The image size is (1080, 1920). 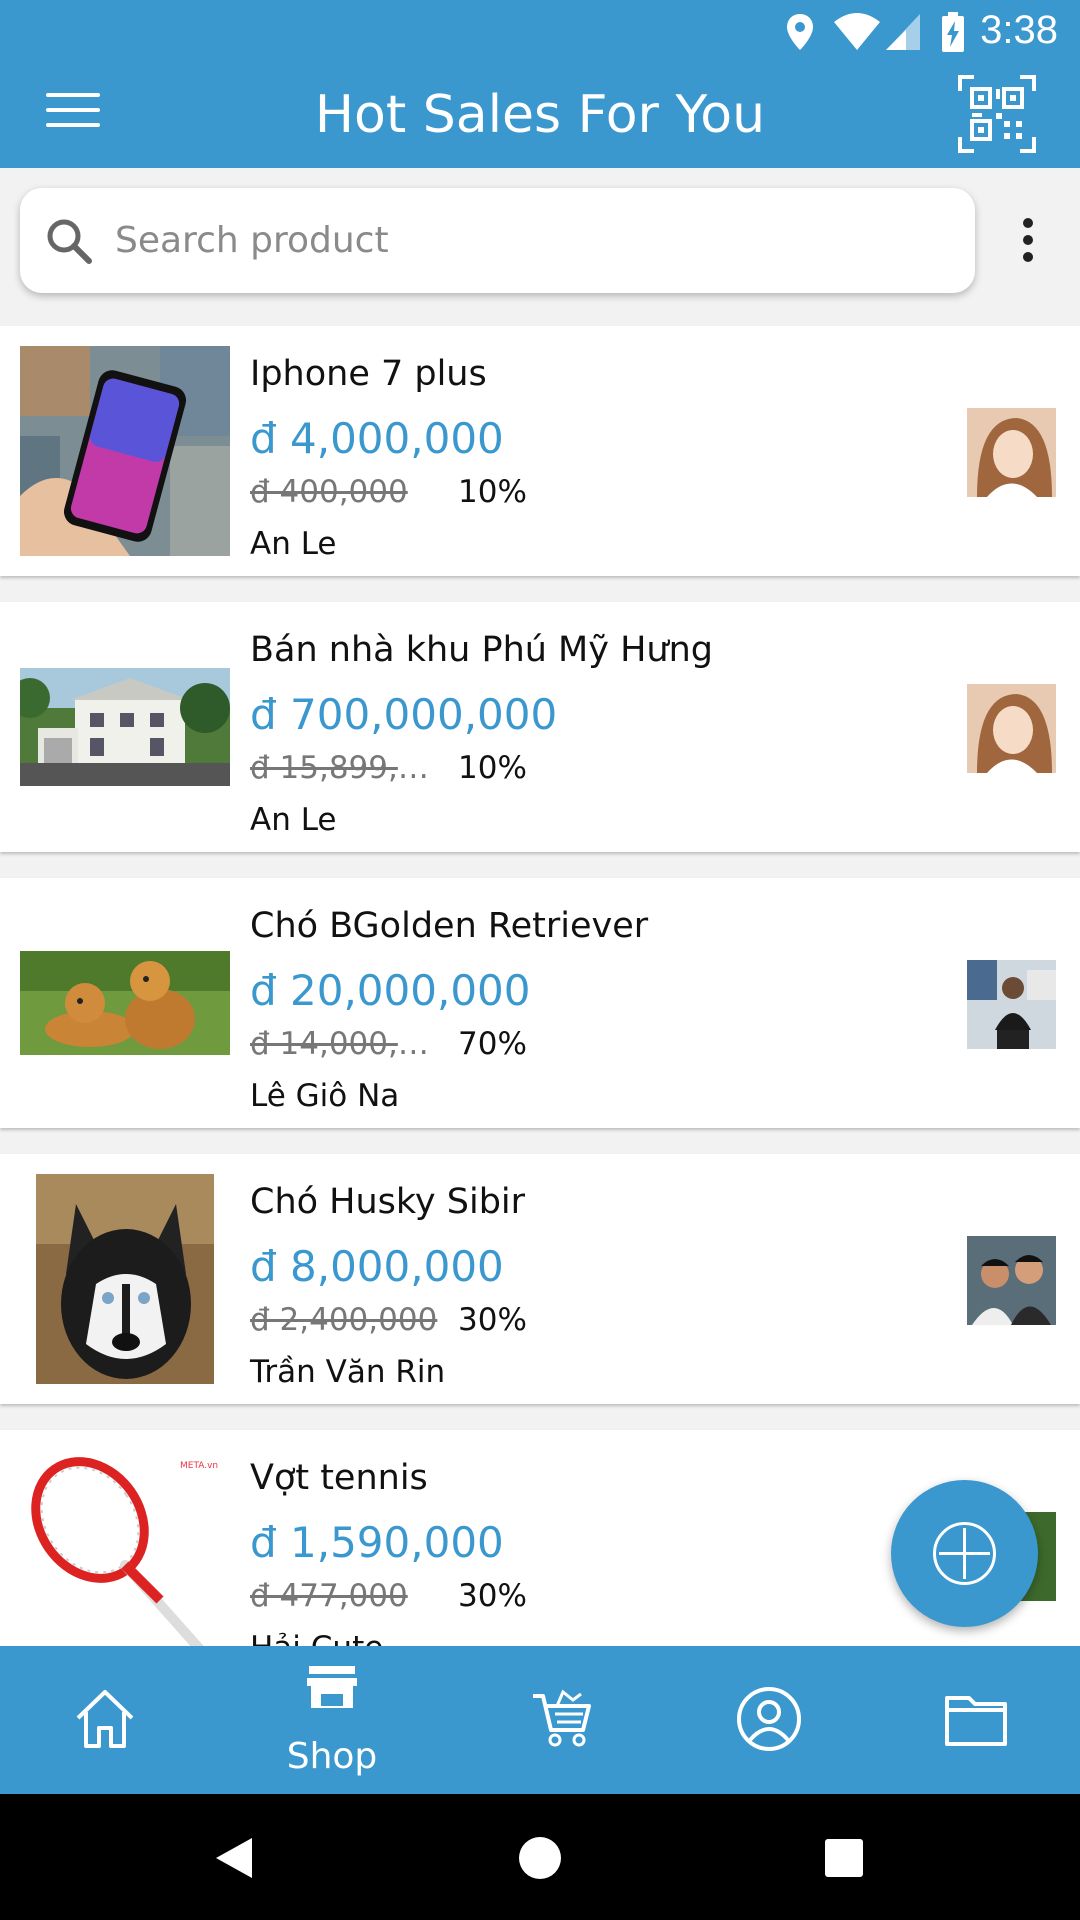 I want to click on back-icon, so click(x=234, y=1858).